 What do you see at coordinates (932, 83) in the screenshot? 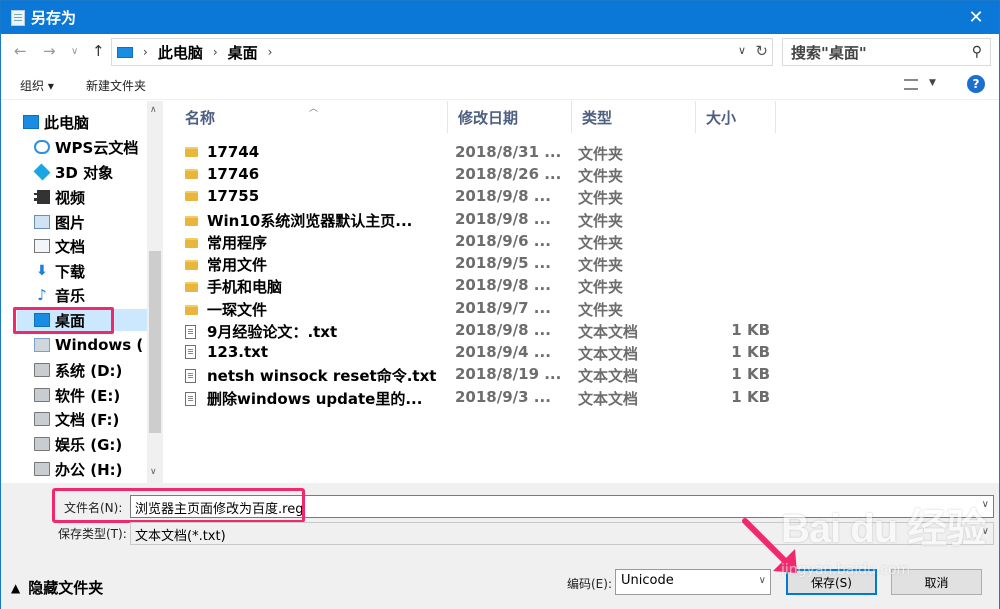
I see `chevron-down-icon: ▼` at bounding box center [932, 83].